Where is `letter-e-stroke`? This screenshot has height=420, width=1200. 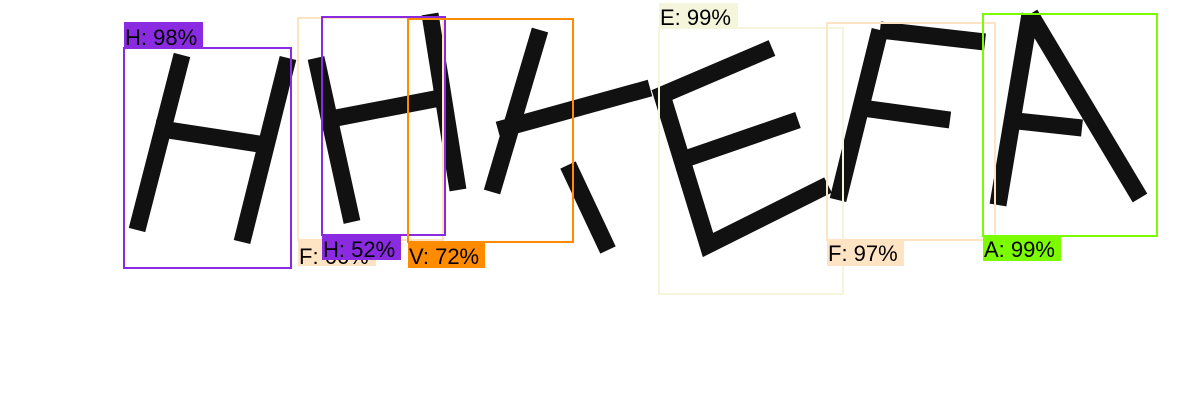 letter-e-stroke is located at coordinates (741, 149).